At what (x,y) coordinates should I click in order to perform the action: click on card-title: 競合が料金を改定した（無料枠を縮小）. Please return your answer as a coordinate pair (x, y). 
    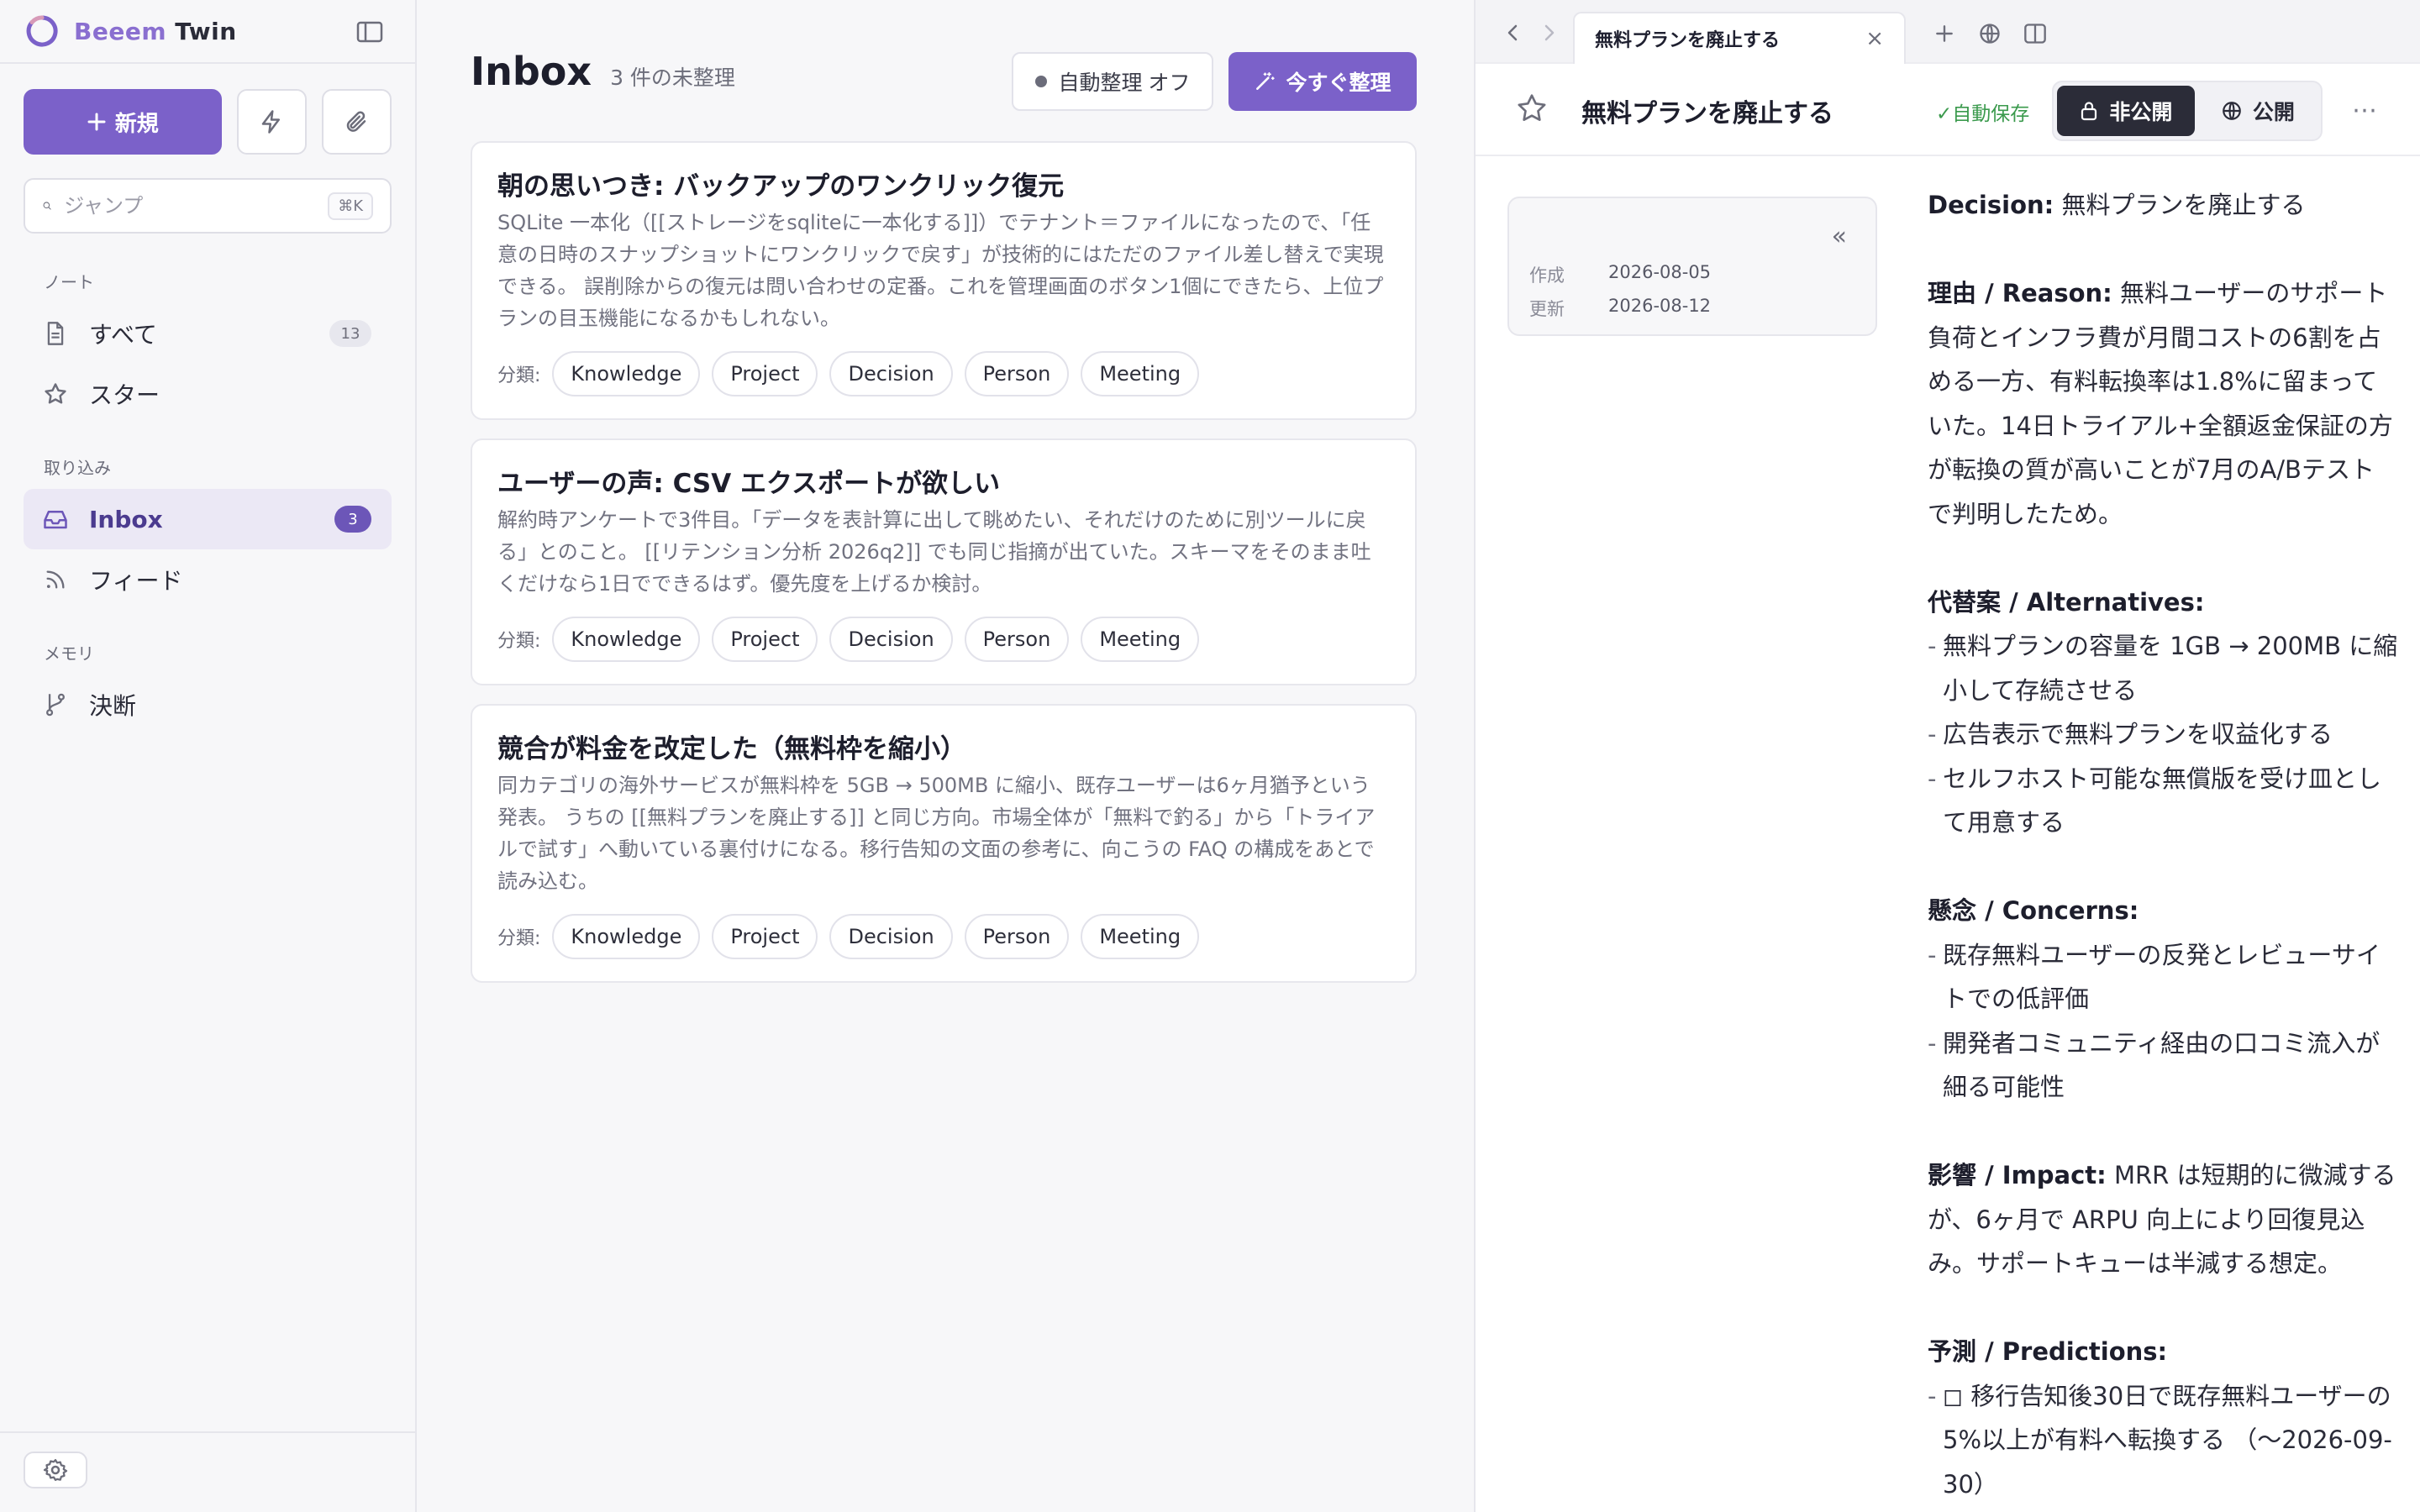
    Looking at the image, I should click on (732, 749).